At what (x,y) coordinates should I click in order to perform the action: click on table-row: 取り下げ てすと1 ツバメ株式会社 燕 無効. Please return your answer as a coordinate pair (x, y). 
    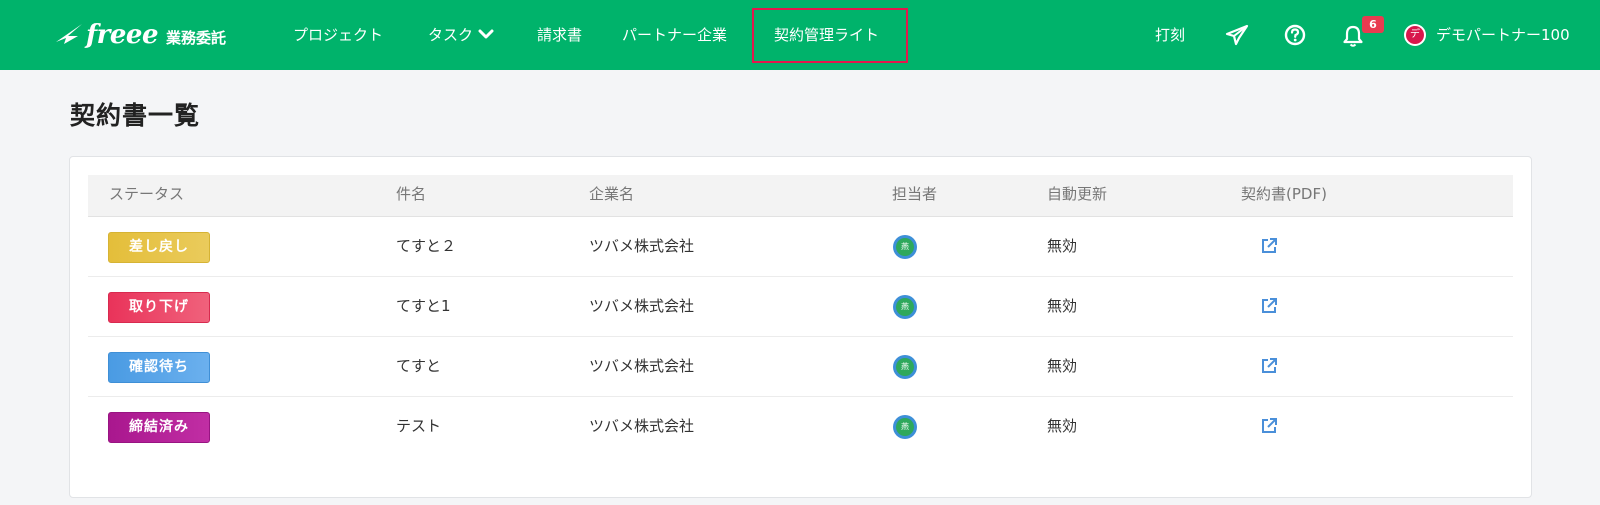
    Looking at the image, I should click on (800, 307).